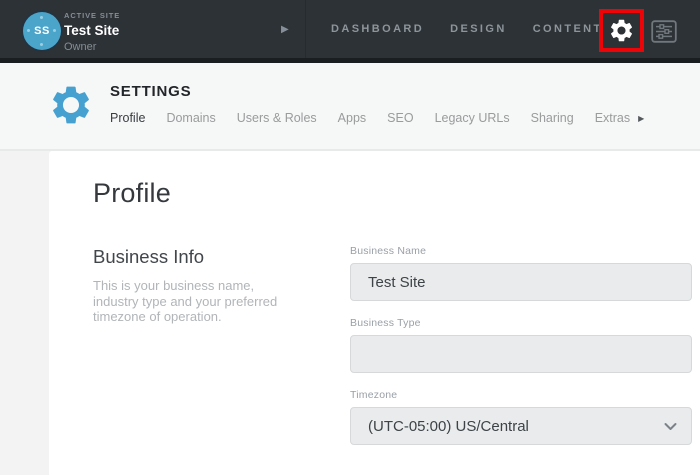  Describe the element at coordinates (132, 193) in the screenshot. I see `page-title: Profile` at that location.